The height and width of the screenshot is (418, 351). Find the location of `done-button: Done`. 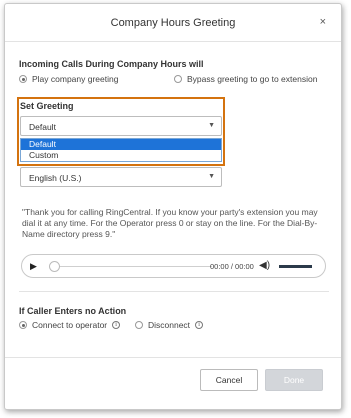

done-button: Done is located at coordinates (294, 380).